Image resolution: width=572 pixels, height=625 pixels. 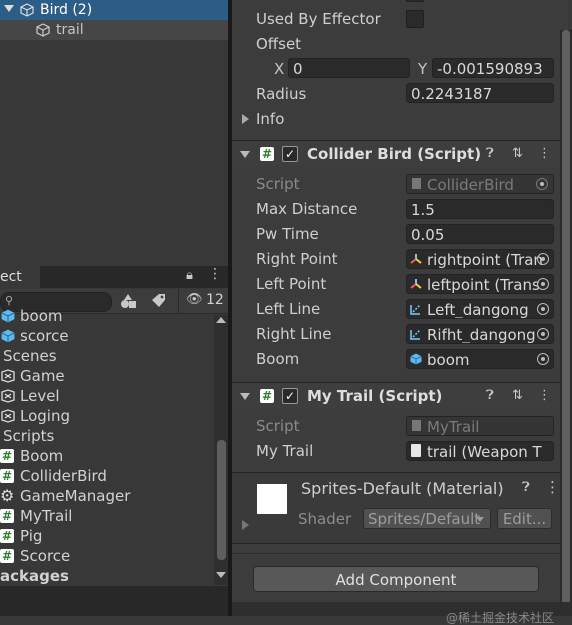 What do you see at coordinates (66, 10) in the screenshot?
I see `hierarchy-item-label: Bird (2)` at bounding box center [66, 10].